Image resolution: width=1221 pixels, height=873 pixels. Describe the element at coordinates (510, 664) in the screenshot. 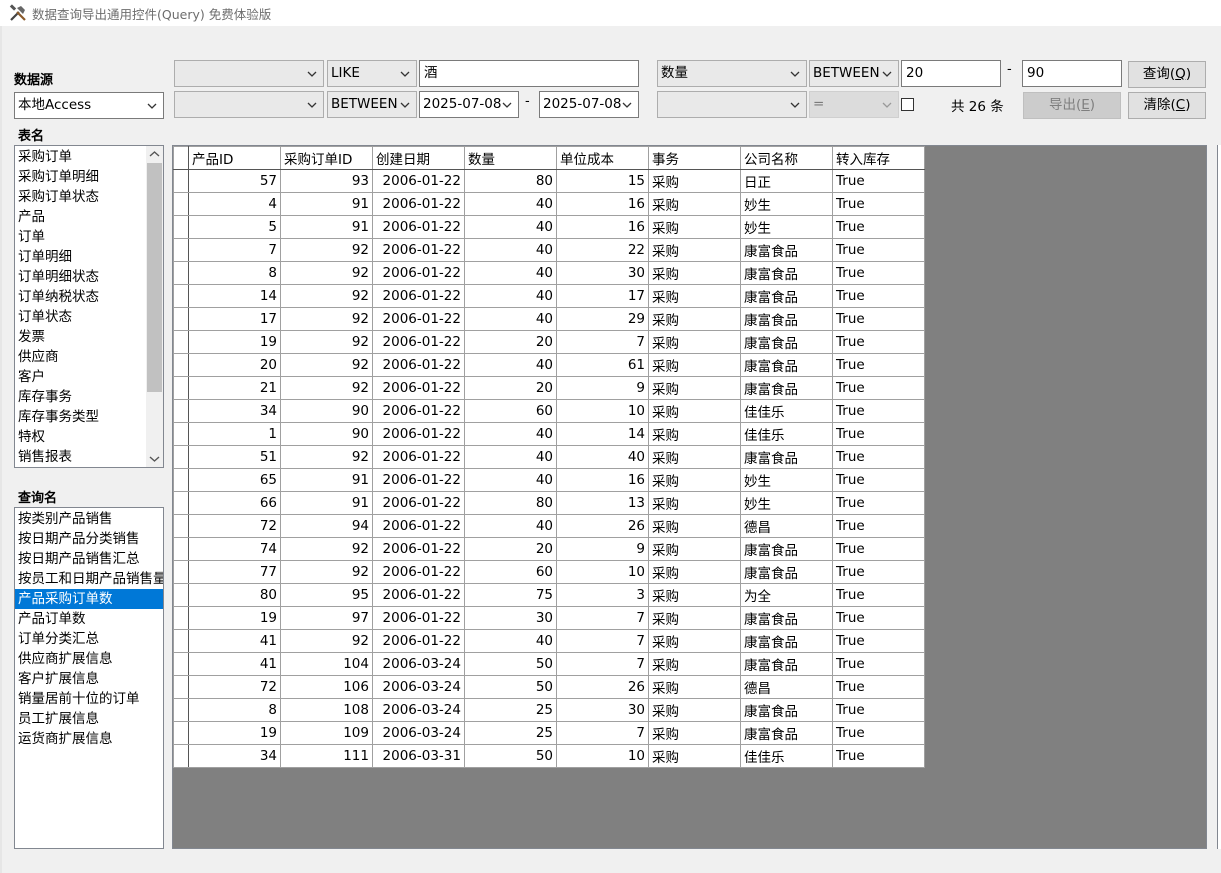

I see `table-cell: 50` at that location.